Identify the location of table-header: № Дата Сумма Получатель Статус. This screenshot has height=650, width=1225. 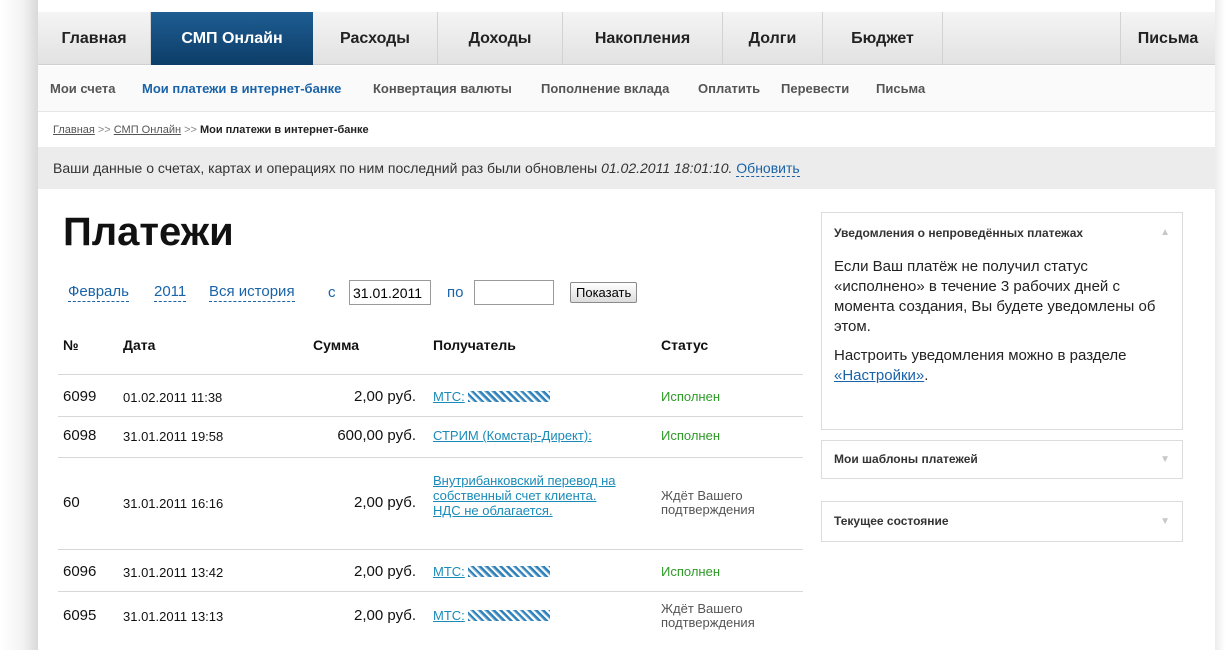
(430, 350).